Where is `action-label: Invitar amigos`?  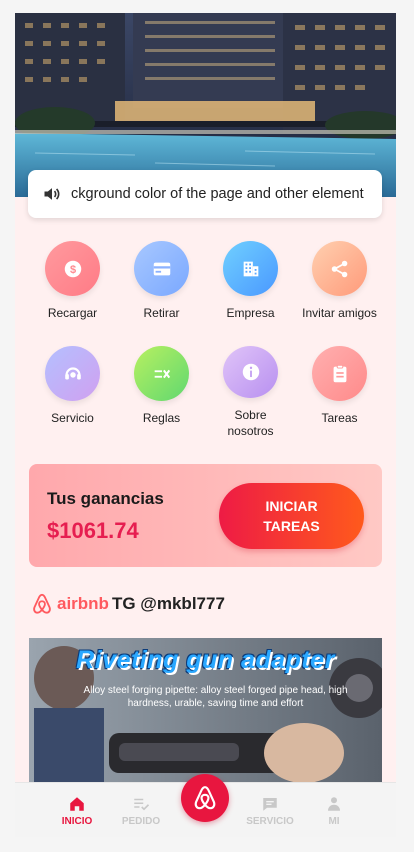
action-label: Invitar amigos is located at coordinates (339, 313).